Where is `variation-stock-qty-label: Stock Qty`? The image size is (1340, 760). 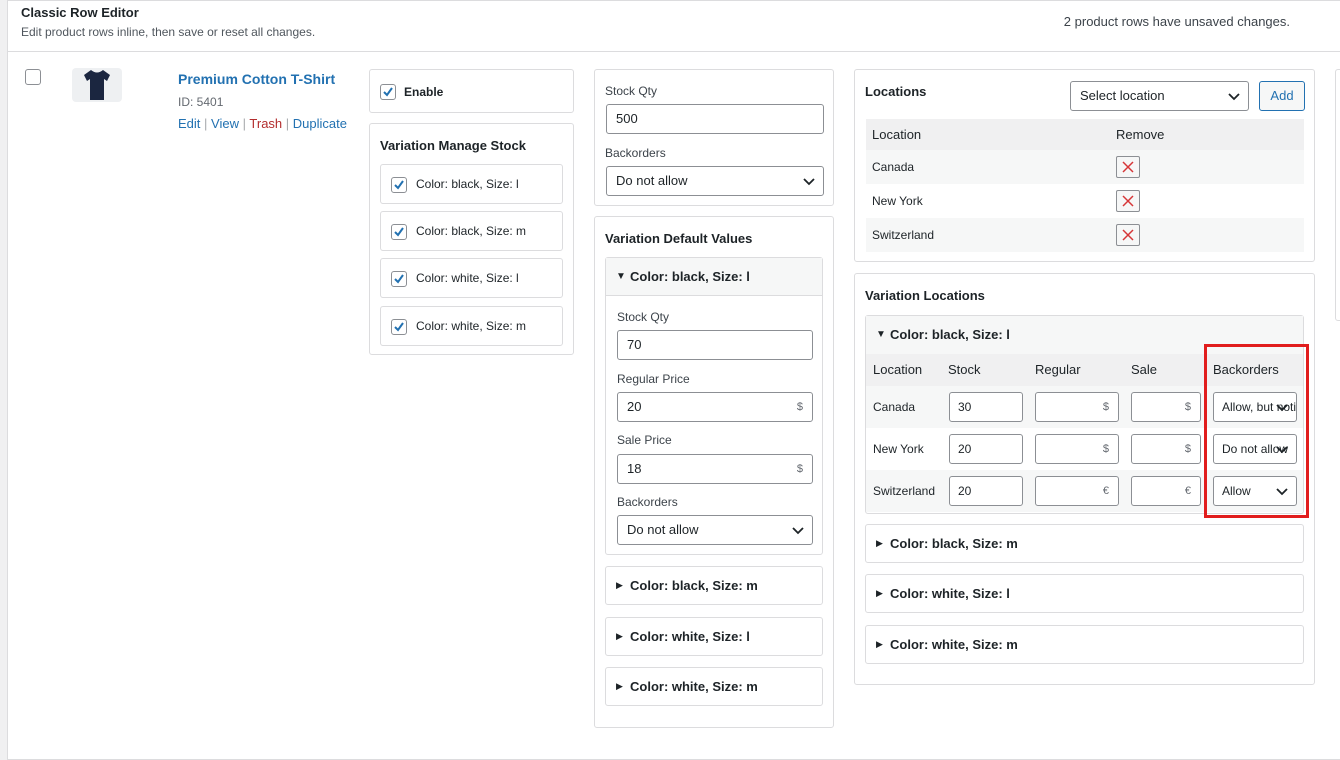
variation-stock-qty-label: Stock Qty is located at coordinates (643, 317).